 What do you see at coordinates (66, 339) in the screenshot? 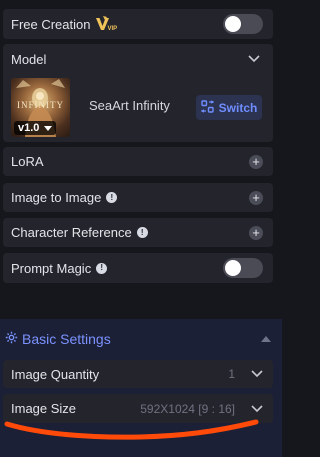
I see `basic-settings-title: Basic Settings` at bounding box center [66, 339].